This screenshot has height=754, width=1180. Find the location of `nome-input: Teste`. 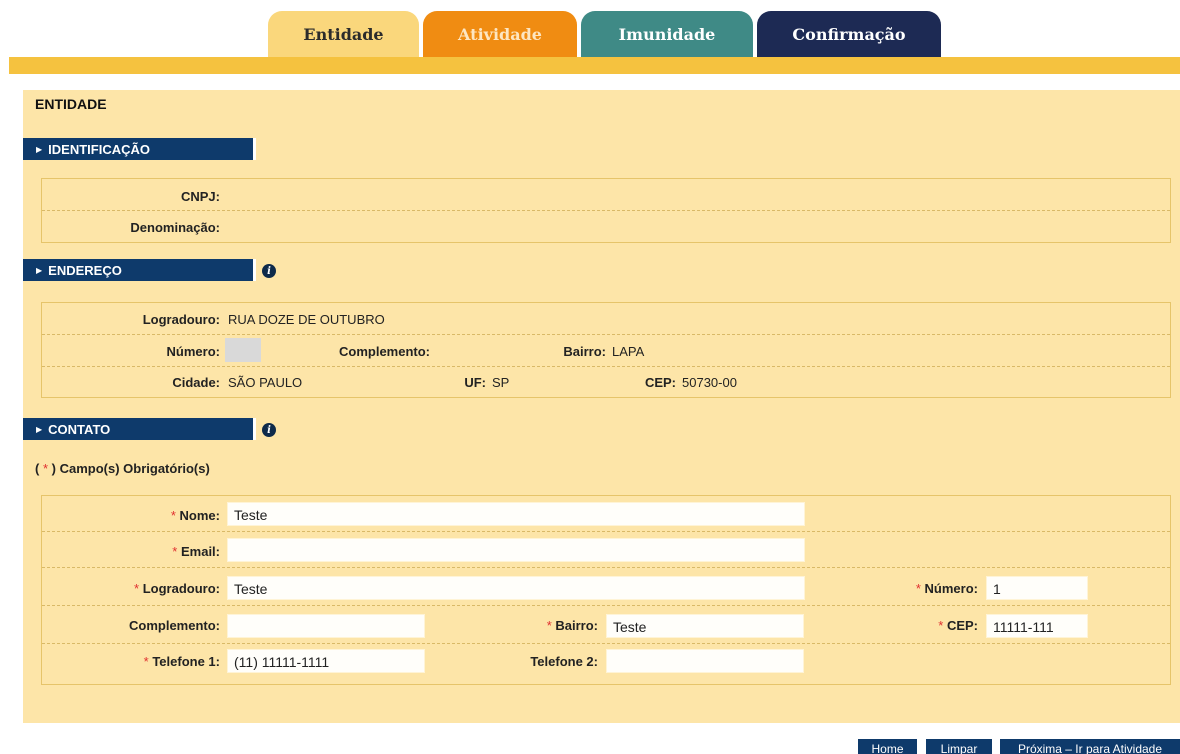

nome-input: Teste is located at coordinates (516, 514).